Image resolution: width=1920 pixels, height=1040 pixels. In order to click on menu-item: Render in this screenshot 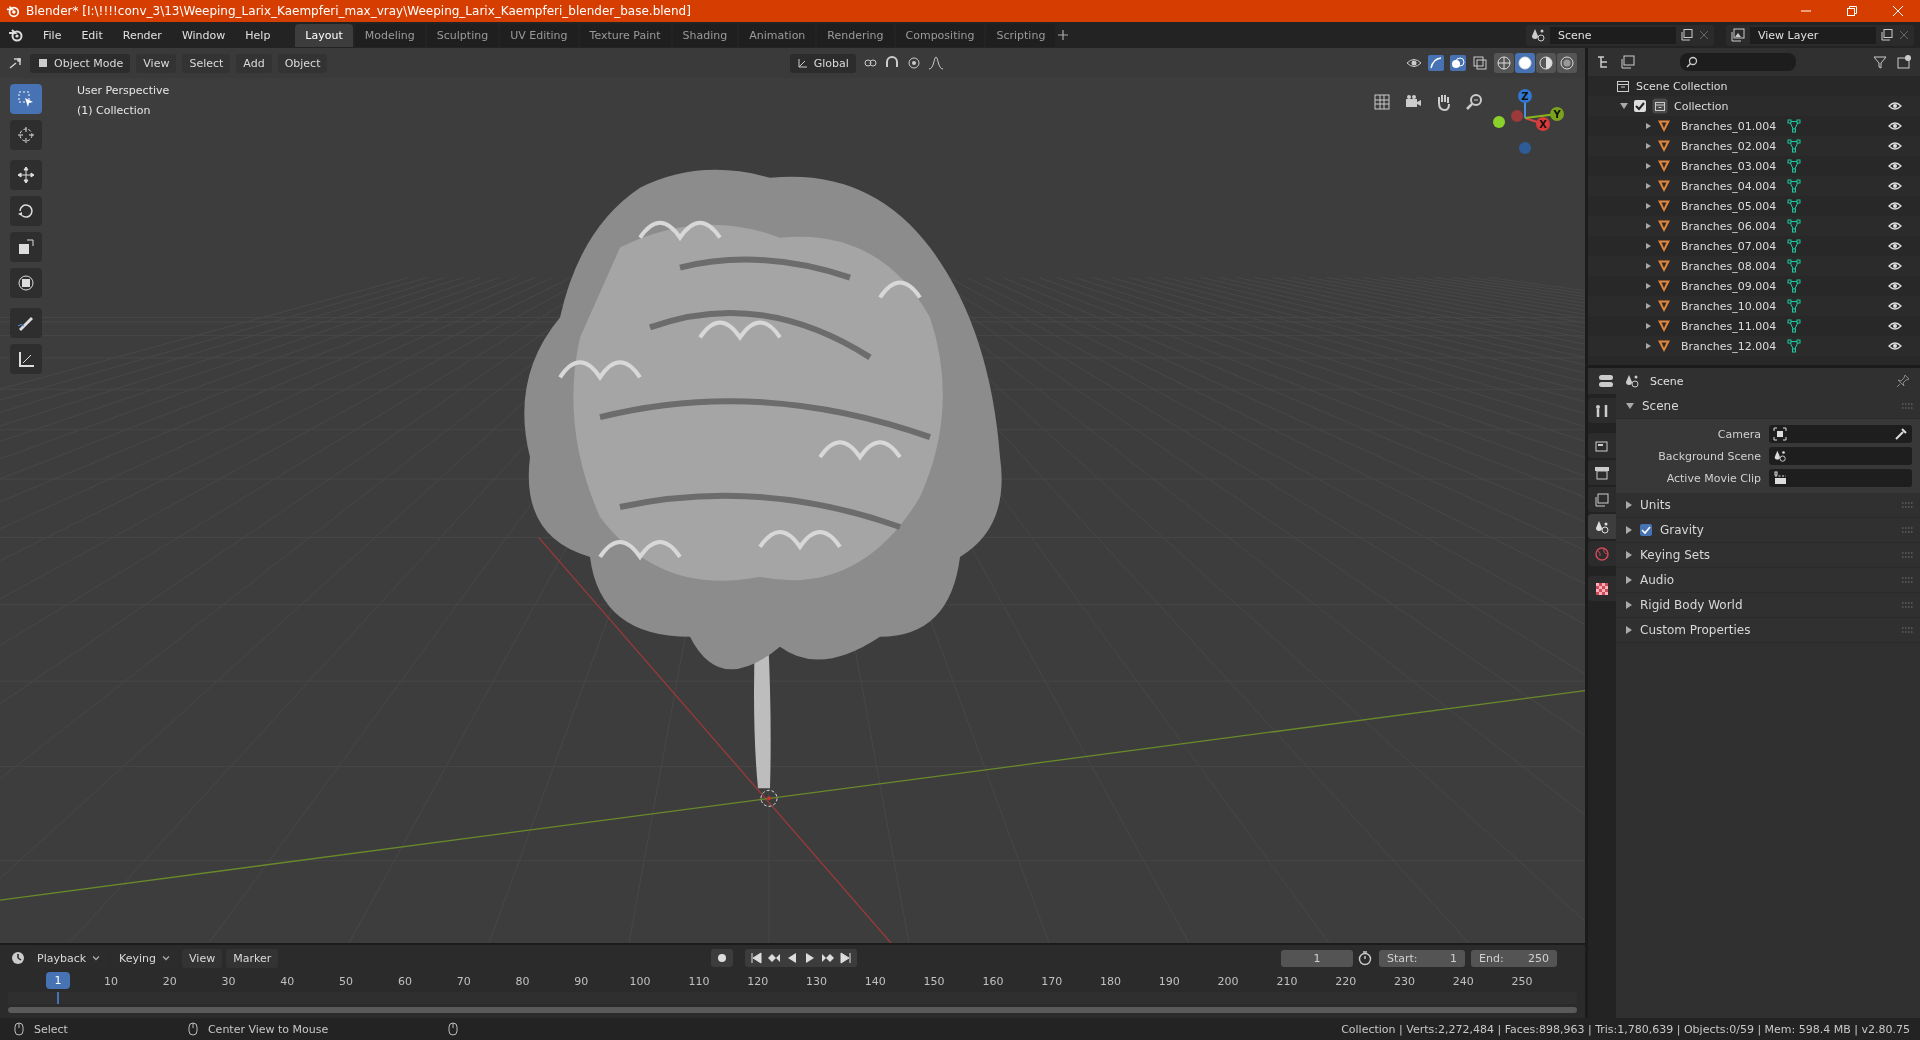, I will do `click(142, 35)`.